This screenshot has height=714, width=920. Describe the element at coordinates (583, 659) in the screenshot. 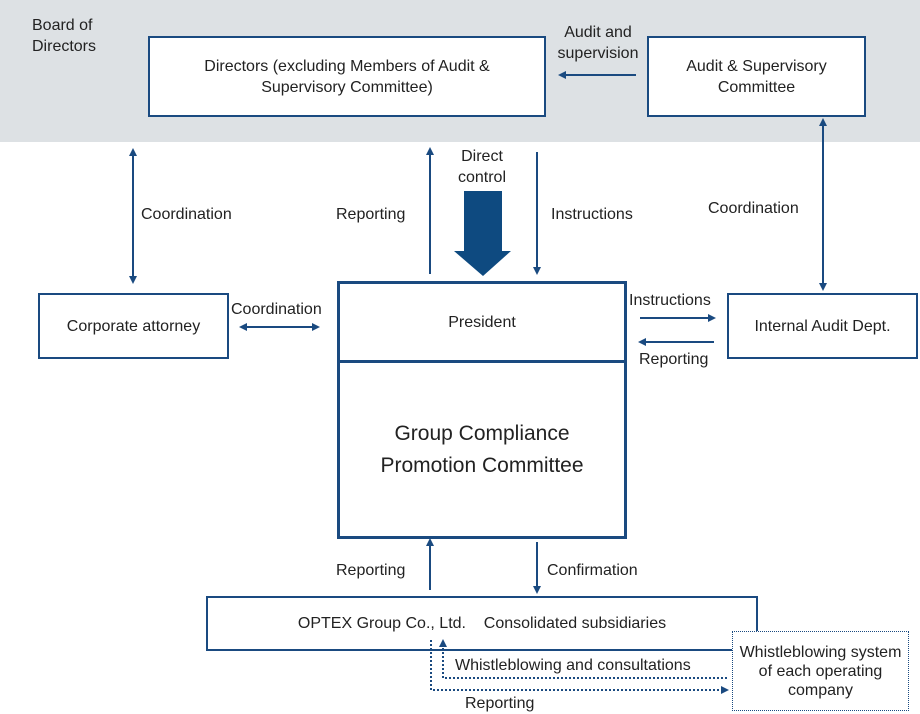

I see `whistleblowing-dotted-arrow` at that location.